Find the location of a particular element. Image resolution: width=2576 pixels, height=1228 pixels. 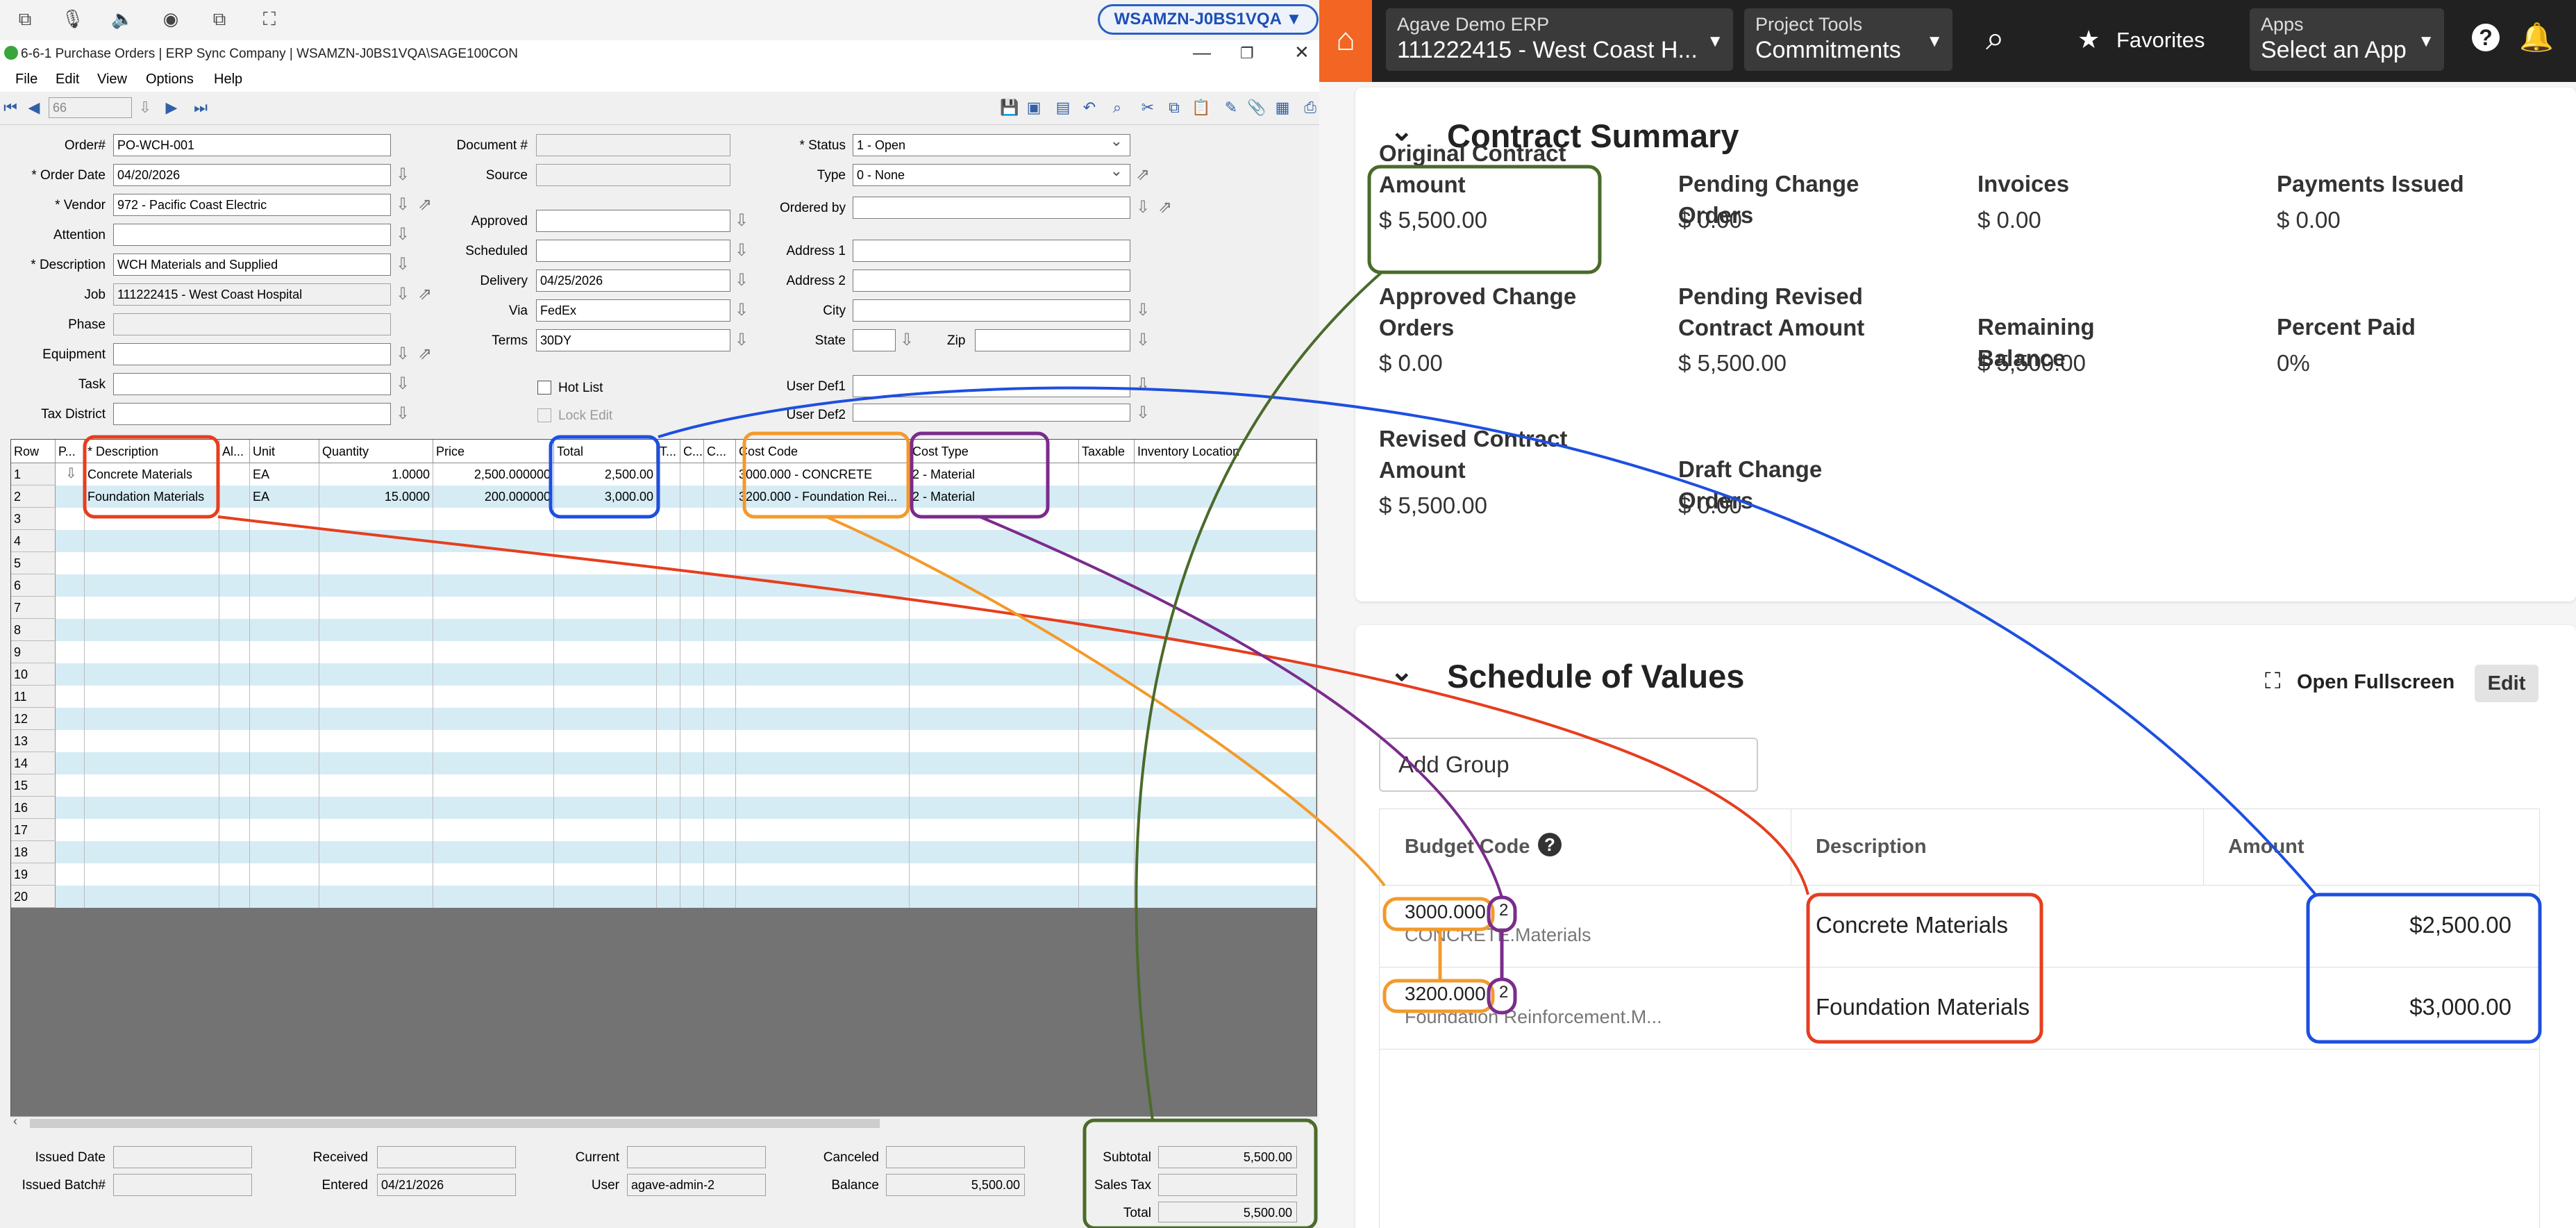

totals-highlight-box is located at coordinates (1200, 1173).